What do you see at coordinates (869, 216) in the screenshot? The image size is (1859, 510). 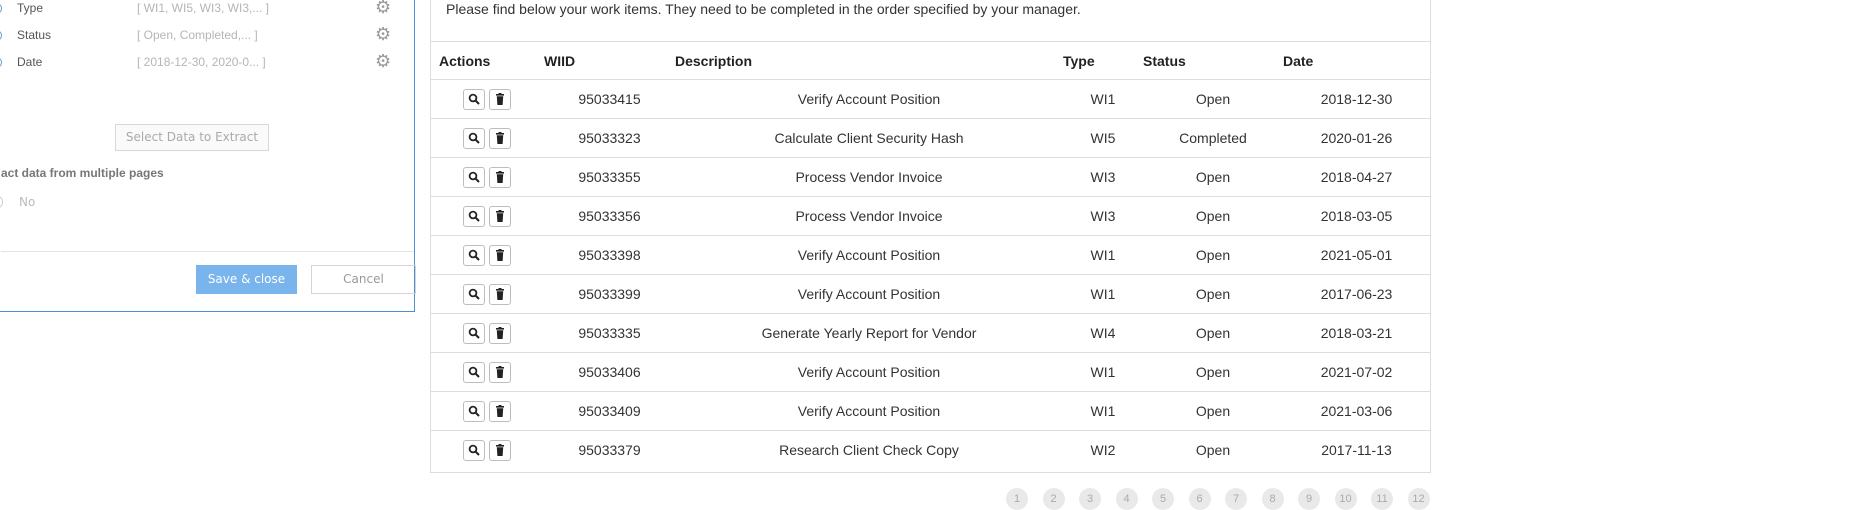 I see `description-cell: Process Vendor Invoice` at bounding box center [869, 216].